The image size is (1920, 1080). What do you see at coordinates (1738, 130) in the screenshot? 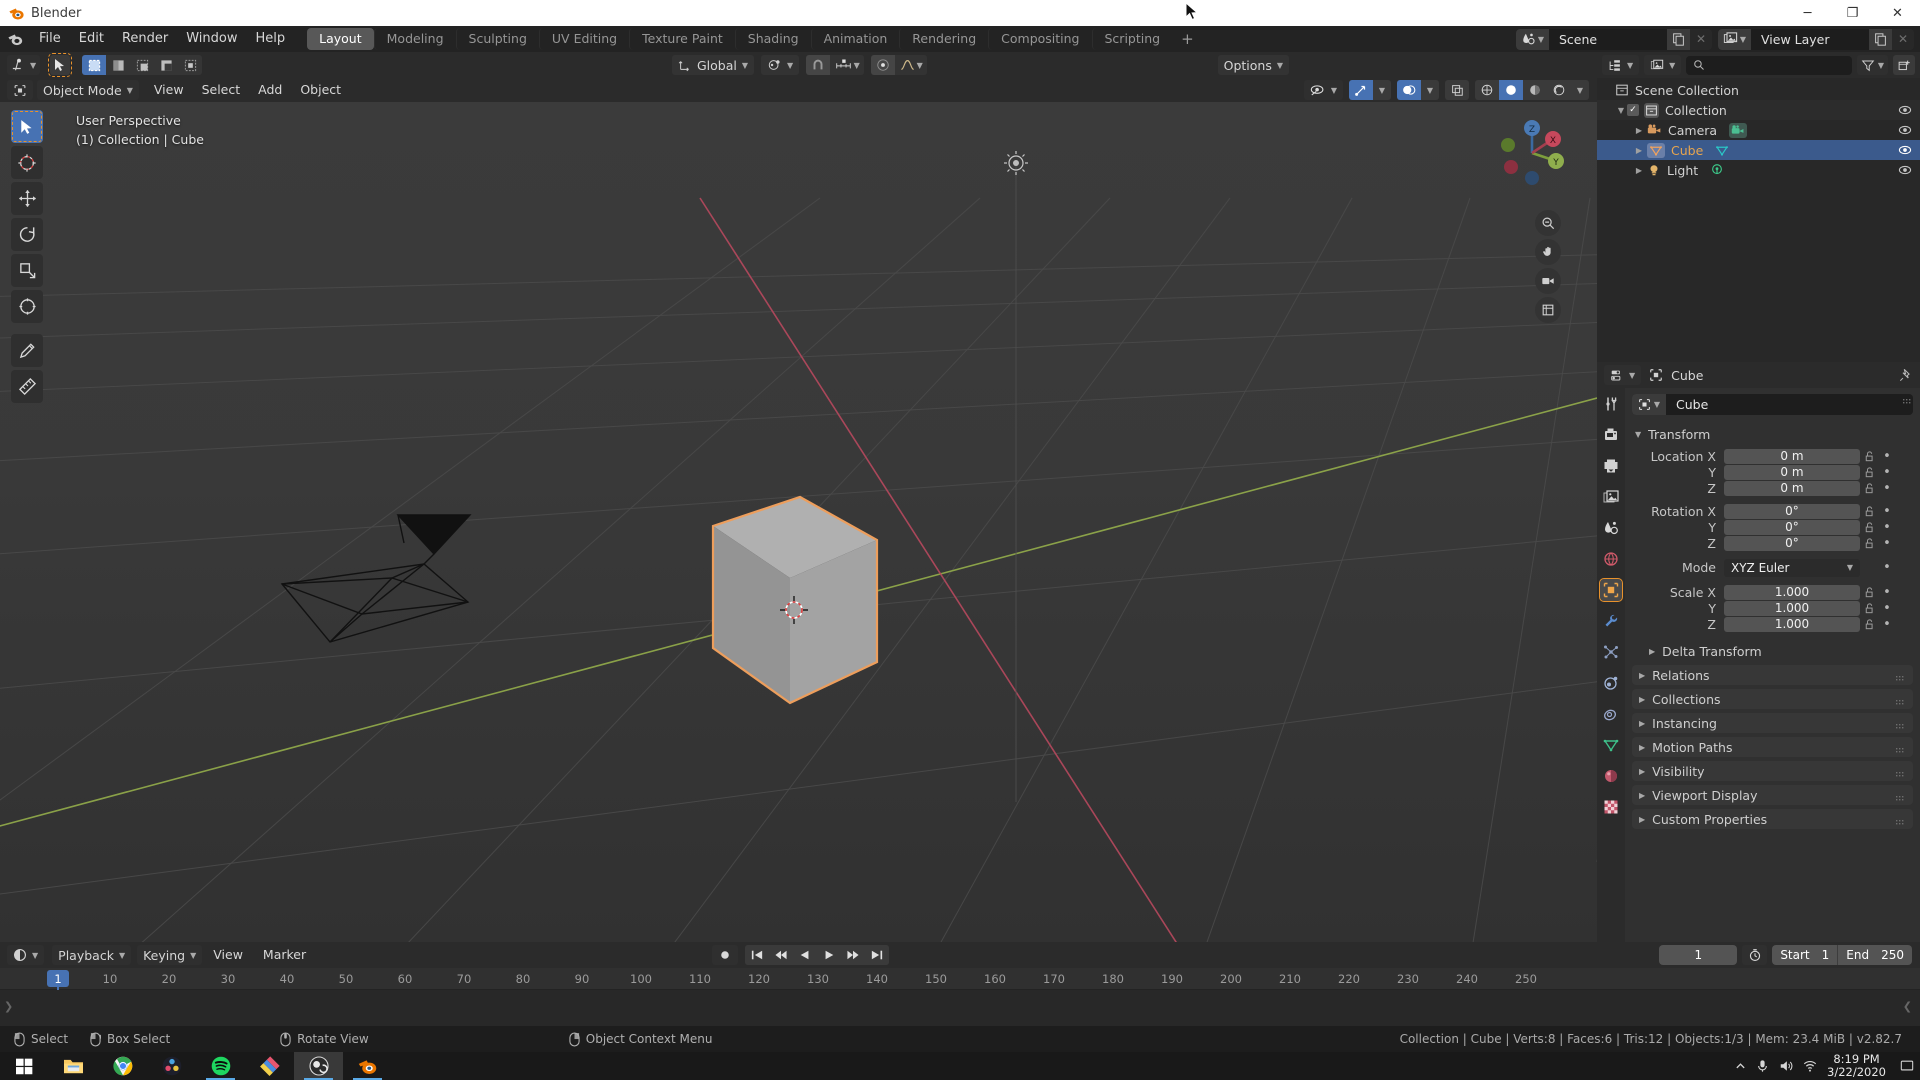
I see `camera-data-icon` at bounding box center [1738, 130].